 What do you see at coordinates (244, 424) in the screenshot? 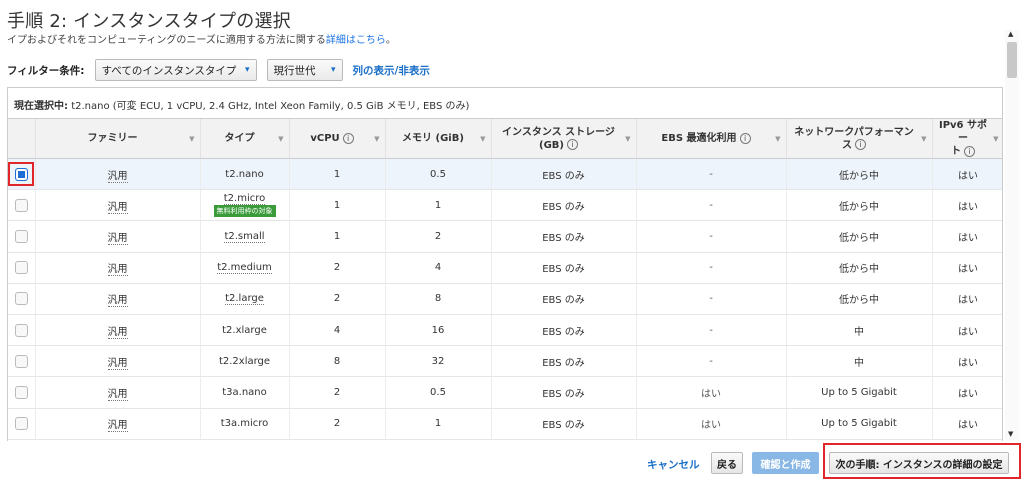
I see `type-value: t3a.micro` at bounding box center [244, 424].